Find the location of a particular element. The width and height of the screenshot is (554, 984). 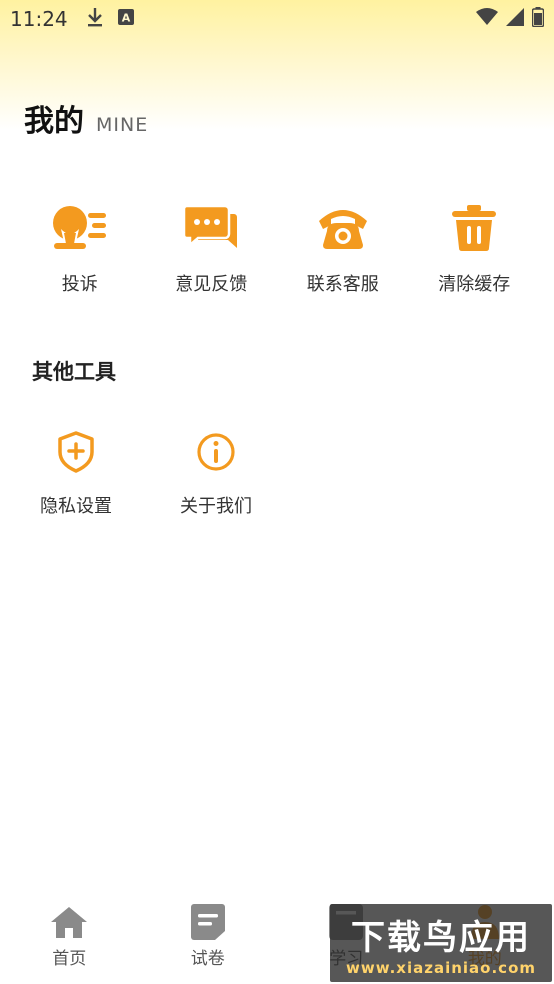

watermark-url: www.xiazainiao.com is located at coordinates (441, 967).